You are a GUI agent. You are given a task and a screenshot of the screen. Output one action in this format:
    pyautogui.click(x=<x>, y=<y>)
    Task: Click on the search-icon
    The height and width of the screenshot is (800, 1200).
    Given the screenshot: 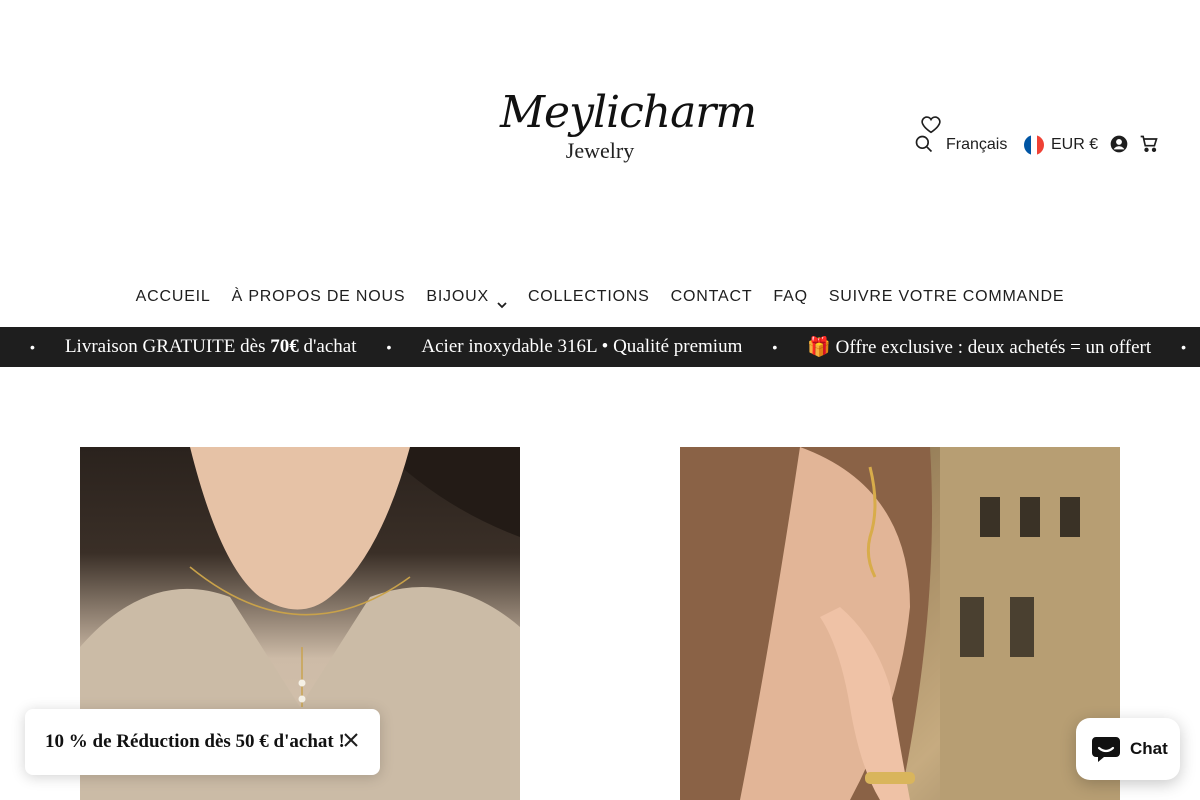 What is the action you would take?
    pyautogui.click(x=925, y=145)
    